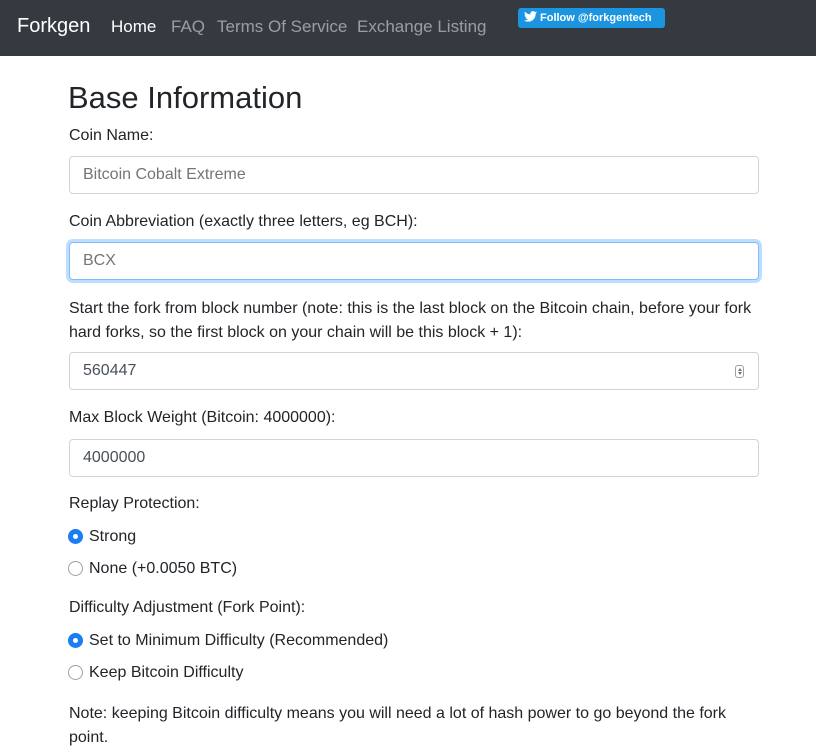 The width and height of the screenshot is (816, 750). Describe the element at coordinates (414, 261) in the screenshot. I see `coin-abbreviation-input` at that location.